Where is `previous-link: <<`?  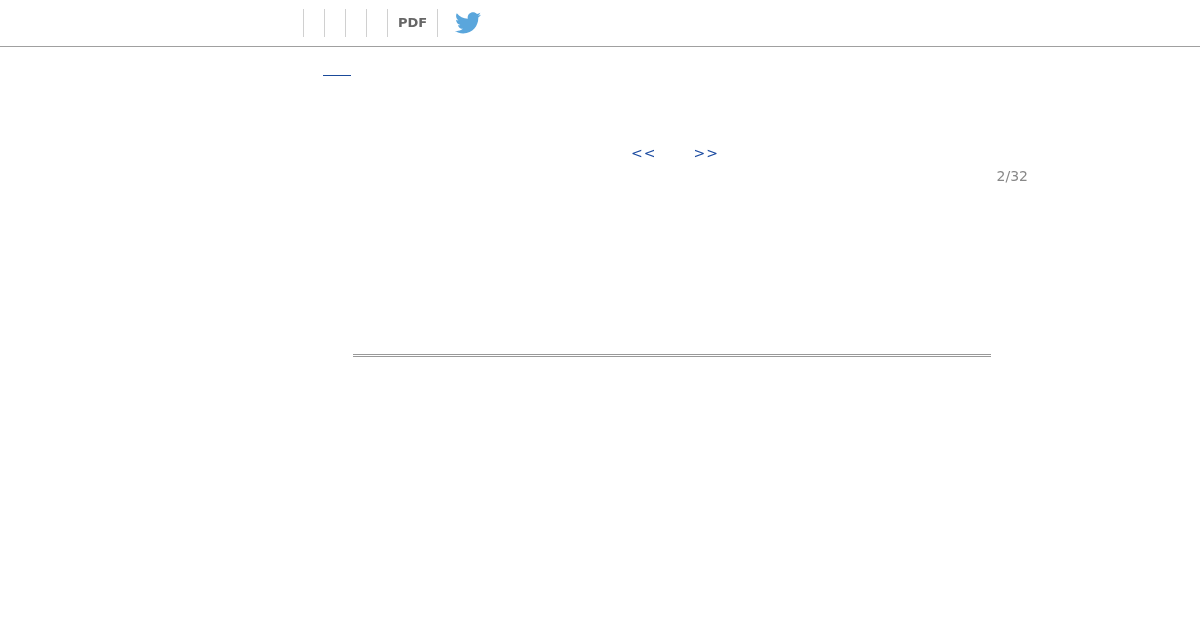
previous-link: << is located at coordinates (644, 153).